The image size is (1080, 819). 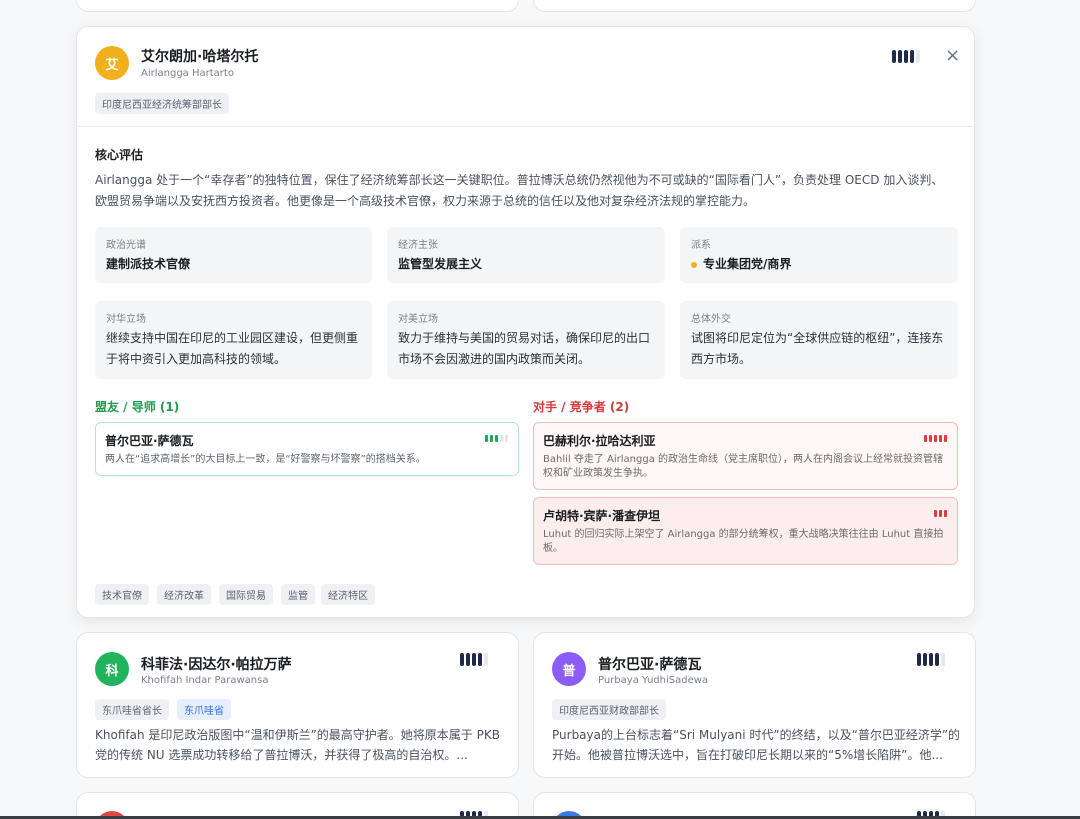 What do you see at coordinates (581, 407) in the screenshot?
I see `rivals-title: 对手 / 竞争者 (2)` at bounding box center [581, 407].